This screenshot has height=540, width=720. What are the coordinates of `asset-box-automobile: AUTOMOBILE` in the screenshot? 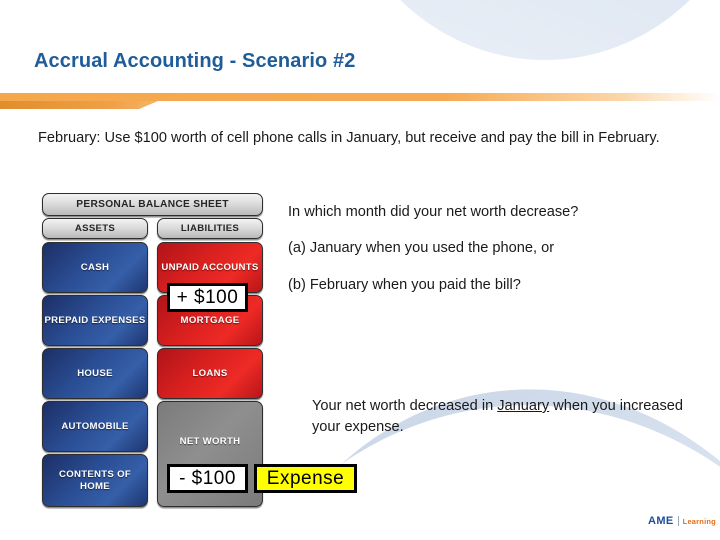 It's located at (95, 426).